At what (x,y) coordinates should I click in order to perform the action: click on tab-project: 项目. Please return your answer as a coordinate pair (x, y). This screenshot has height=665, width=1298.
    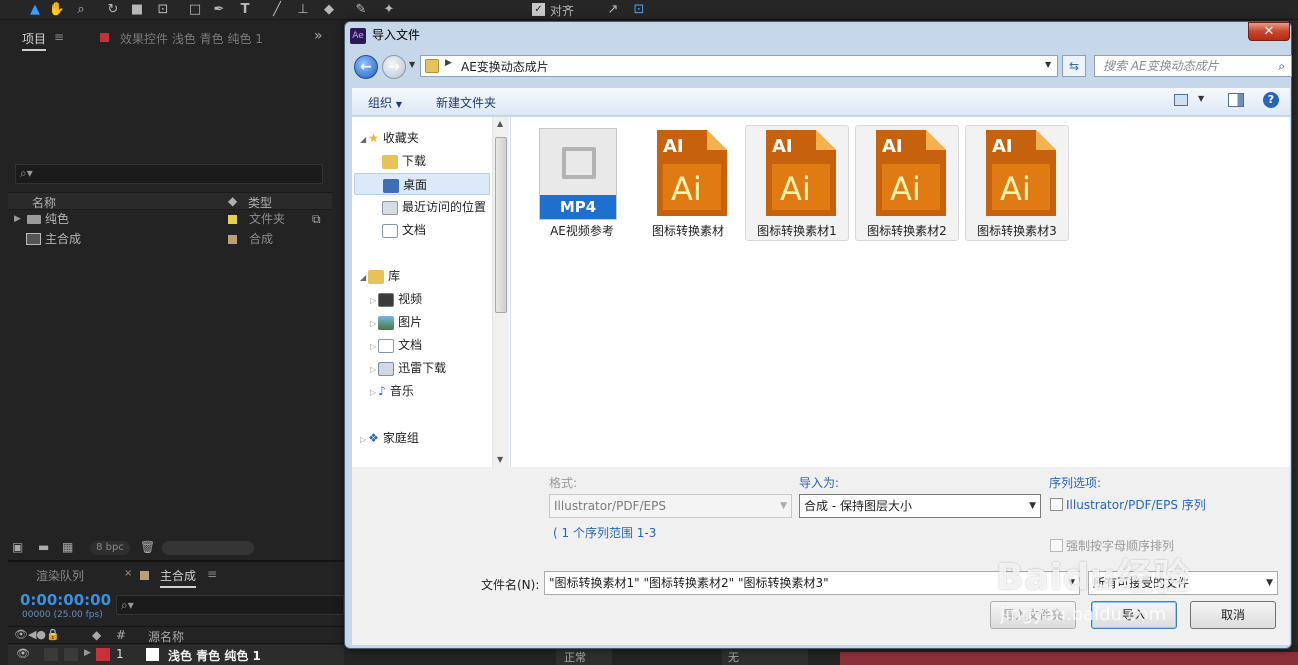
    Looking at the image, I should click on (34, 40).